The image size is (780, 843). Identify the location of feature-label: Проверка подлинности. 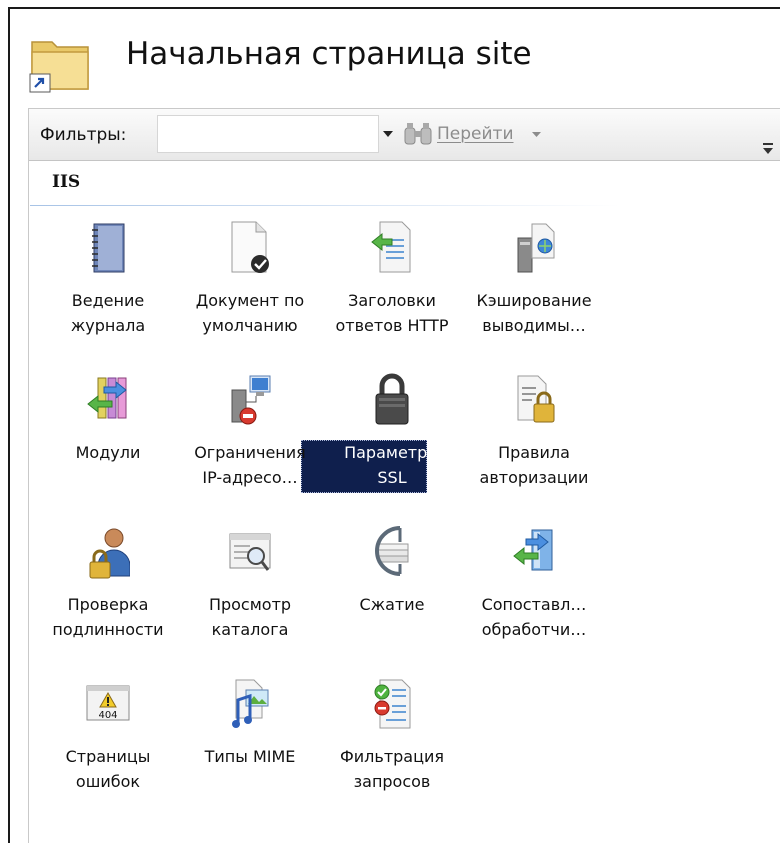
(108, 617).